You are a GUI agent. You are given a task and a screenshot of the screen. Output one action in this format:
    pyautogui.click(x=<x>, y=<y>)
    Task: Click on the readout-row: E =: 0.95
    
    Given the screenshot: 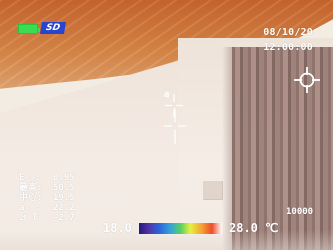 What is the action you would take?
    pyautogui.click(x=47, y=178)
    